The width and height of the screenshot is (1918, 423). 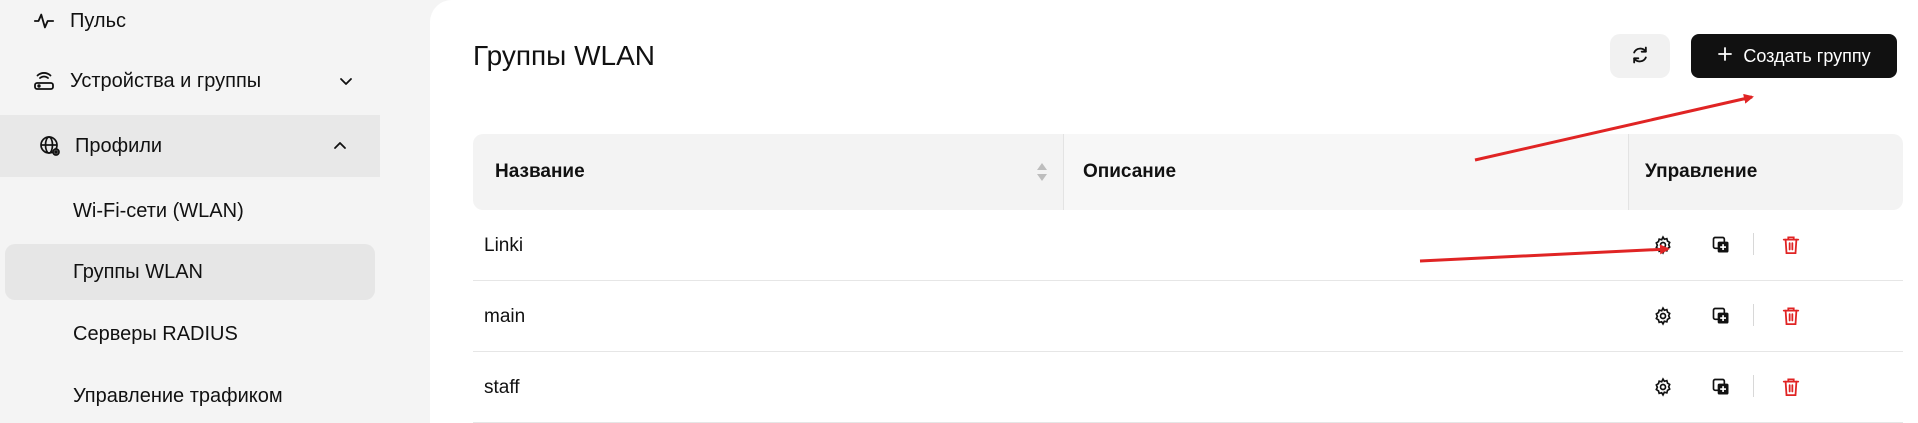 I want to click on sidebar-subitem-radius: Серверы RADIUS, so click(x=190, y=334).